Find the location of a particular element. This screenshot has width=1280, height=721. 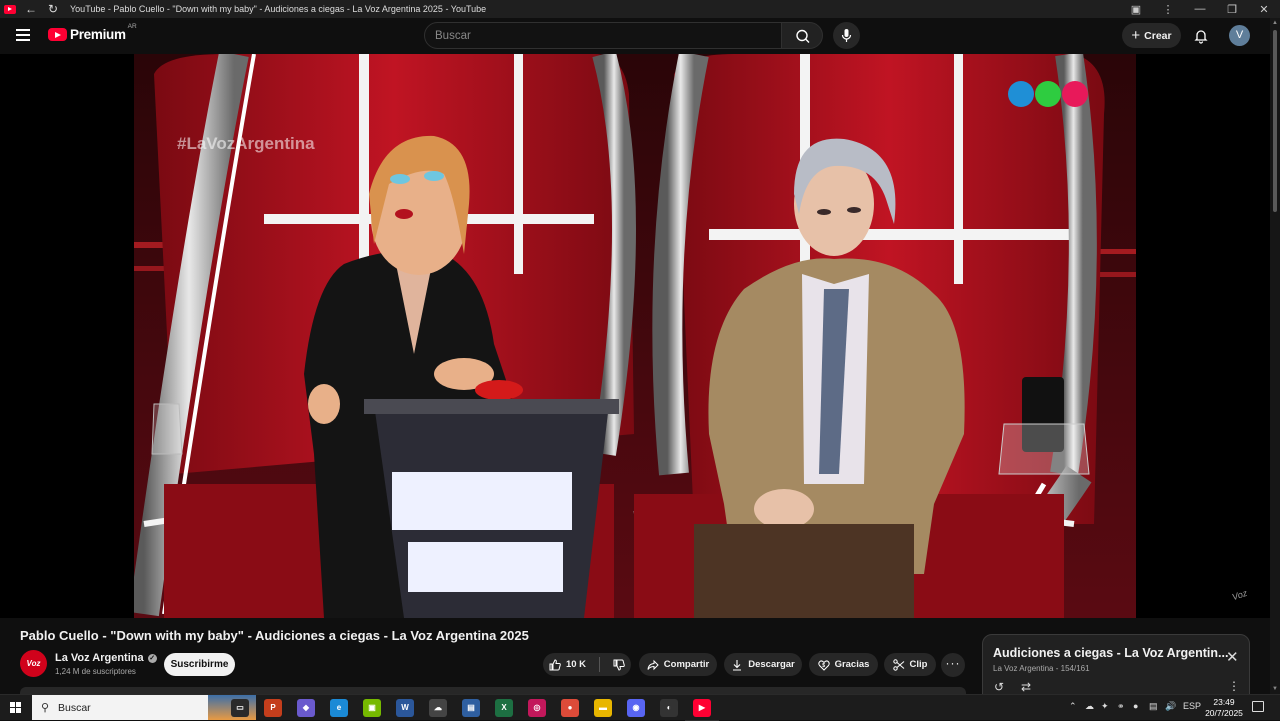

taskbar-edge-icon: e is located at coordinates (339, 708).